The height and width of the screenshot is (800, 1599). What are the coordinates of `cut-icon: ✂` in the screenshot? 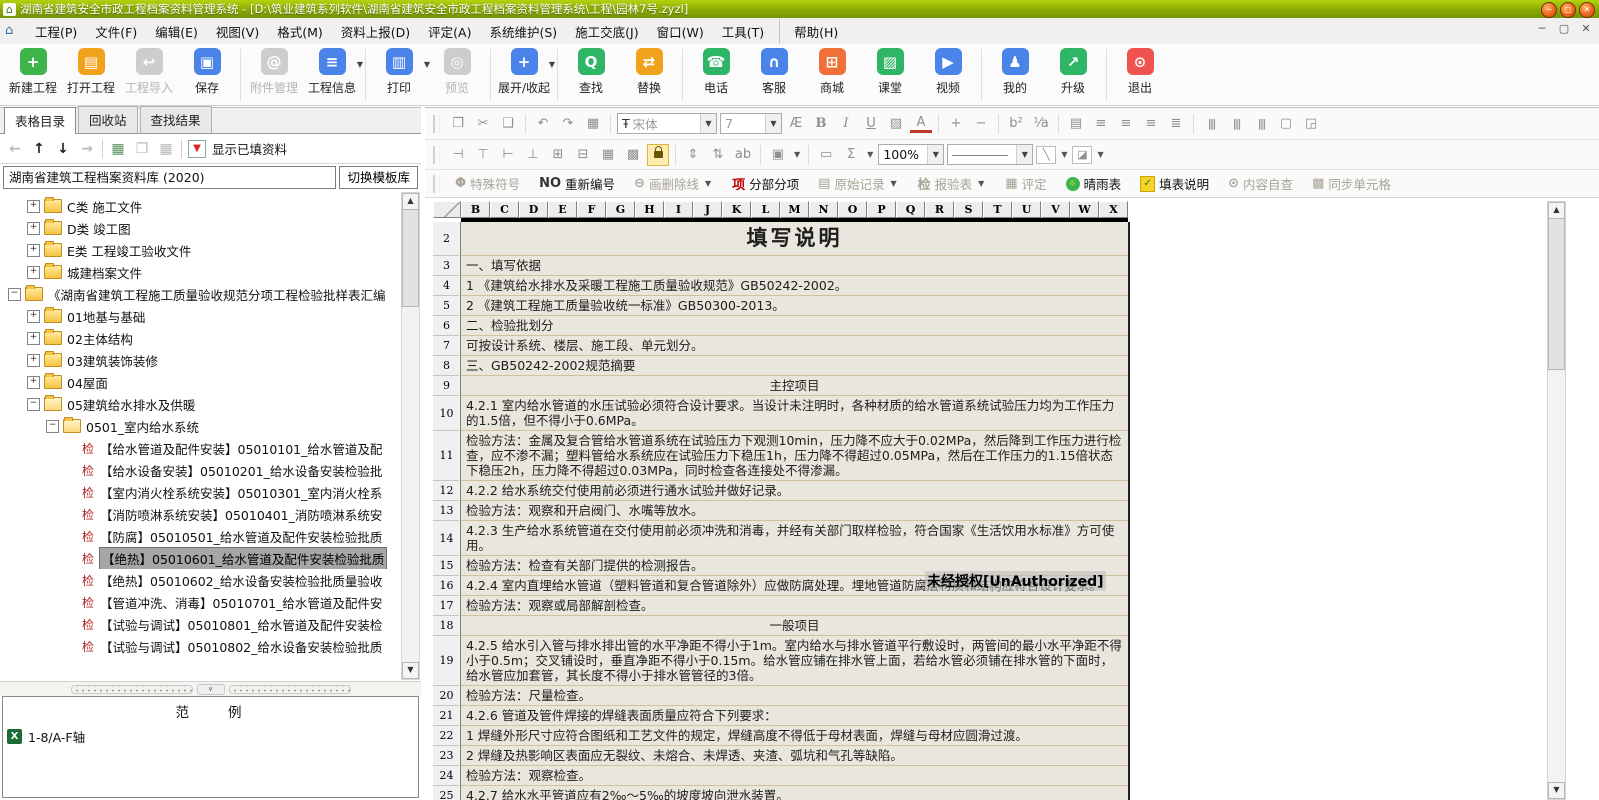 It's located at (483, 124).